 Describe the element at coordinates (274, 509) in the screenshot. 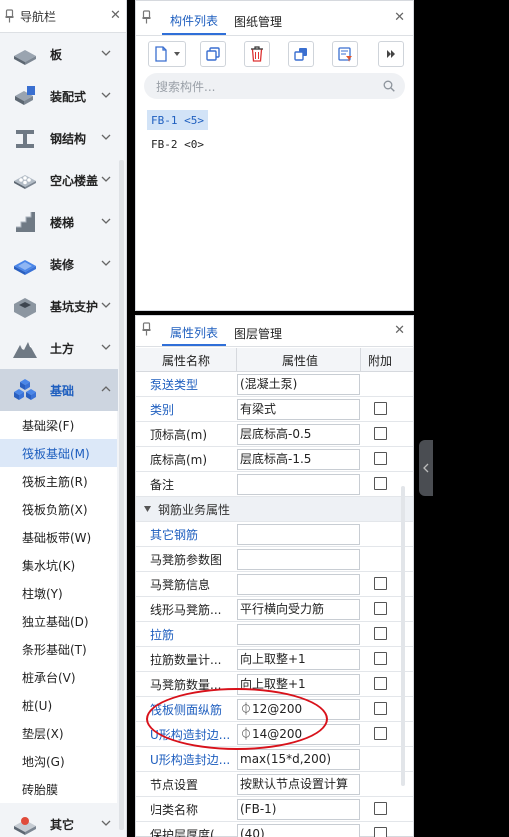

I see `rebar-properties-group: 钢筋业务属性` at that location.